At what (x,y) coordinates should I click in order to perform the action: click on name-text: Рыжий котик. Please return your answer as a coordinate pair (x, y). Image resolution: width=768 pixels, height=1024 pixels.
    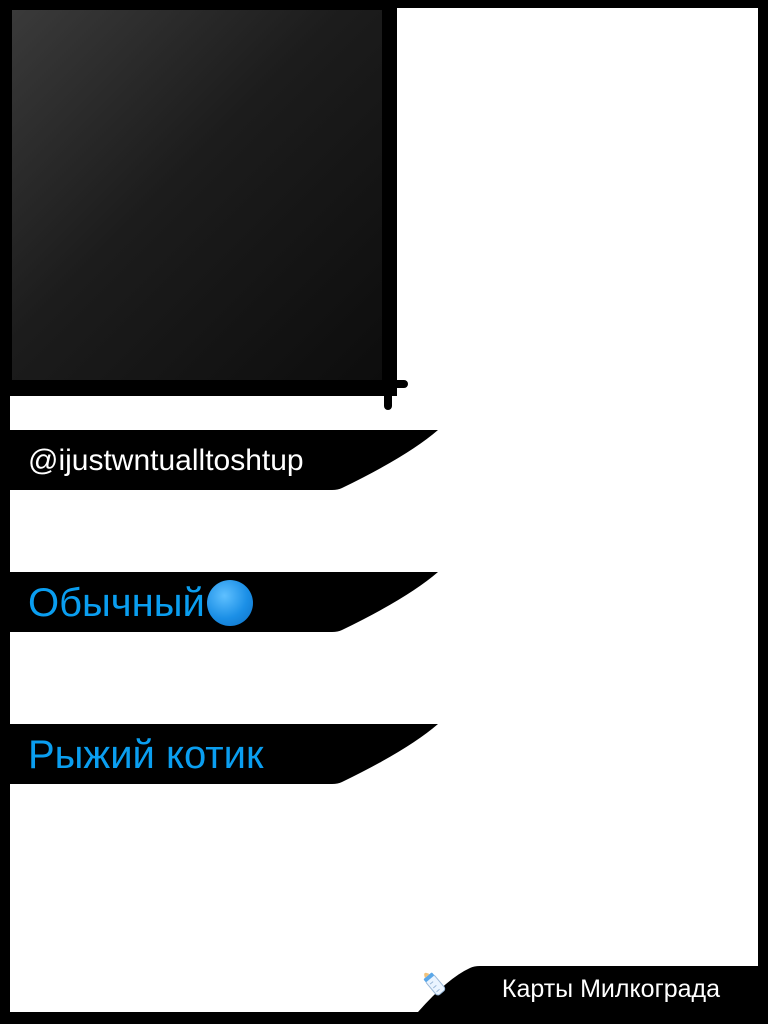
    Looking at the image, I should click on (146, 754).